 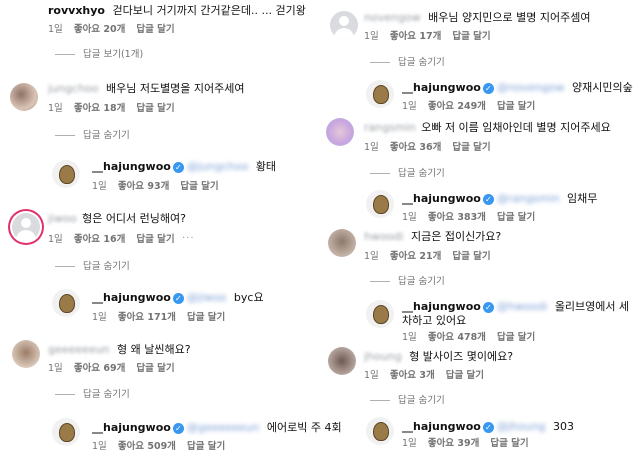 I want to click on comment-username: jiwoo, so click(x=62, y=218).